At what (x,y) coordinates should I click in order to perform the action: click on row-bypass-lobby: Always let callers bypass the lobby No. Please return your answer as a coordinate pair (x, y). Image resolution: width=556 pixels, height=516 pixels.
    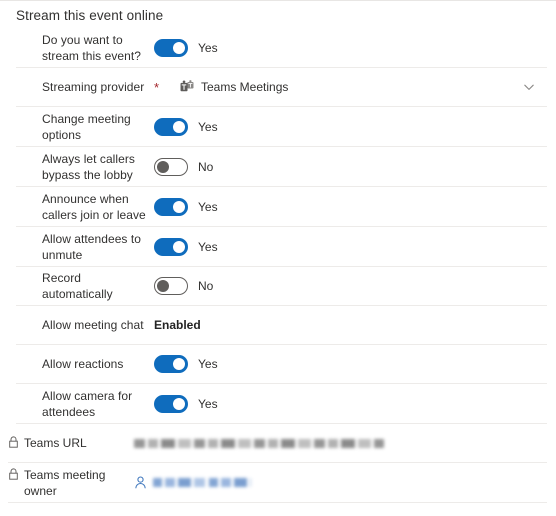
    Looking at the image, I should click on (281, 167).